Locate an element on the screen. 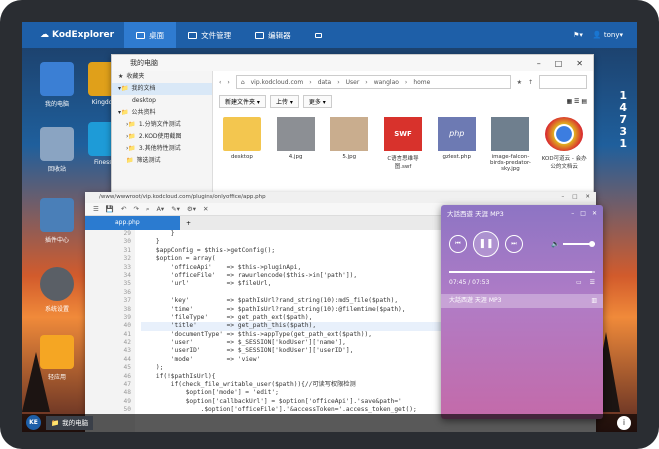 This screenshot has width=659, height=449. nav-desktop: 桌面 is located at coordinates (150, 35).